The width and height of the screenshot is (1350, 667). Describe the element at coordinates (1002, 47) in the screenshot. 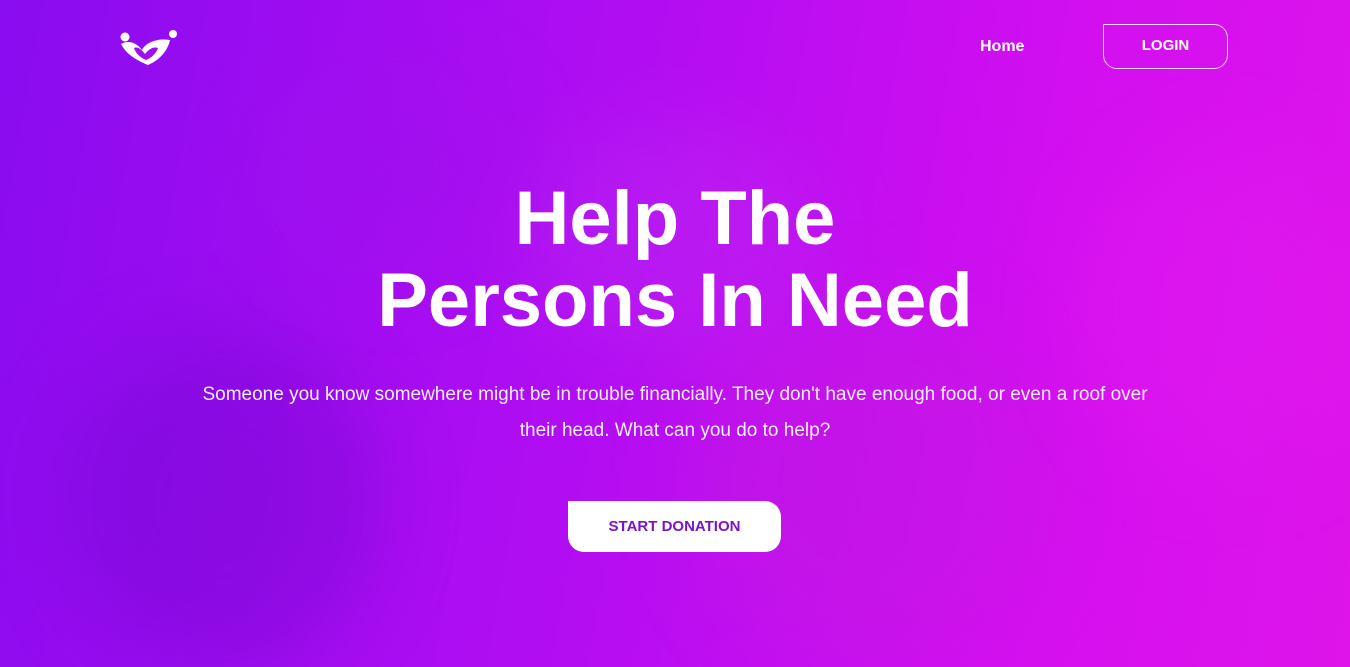

I see `nav-home-link: Home` at that location.